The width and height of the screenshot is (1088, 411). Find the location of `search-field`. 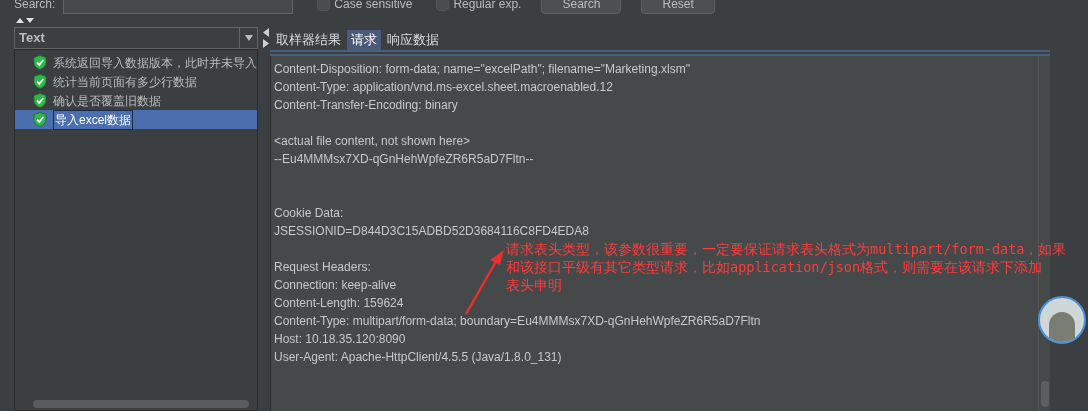

search-field is located at coordinates (178, 7).